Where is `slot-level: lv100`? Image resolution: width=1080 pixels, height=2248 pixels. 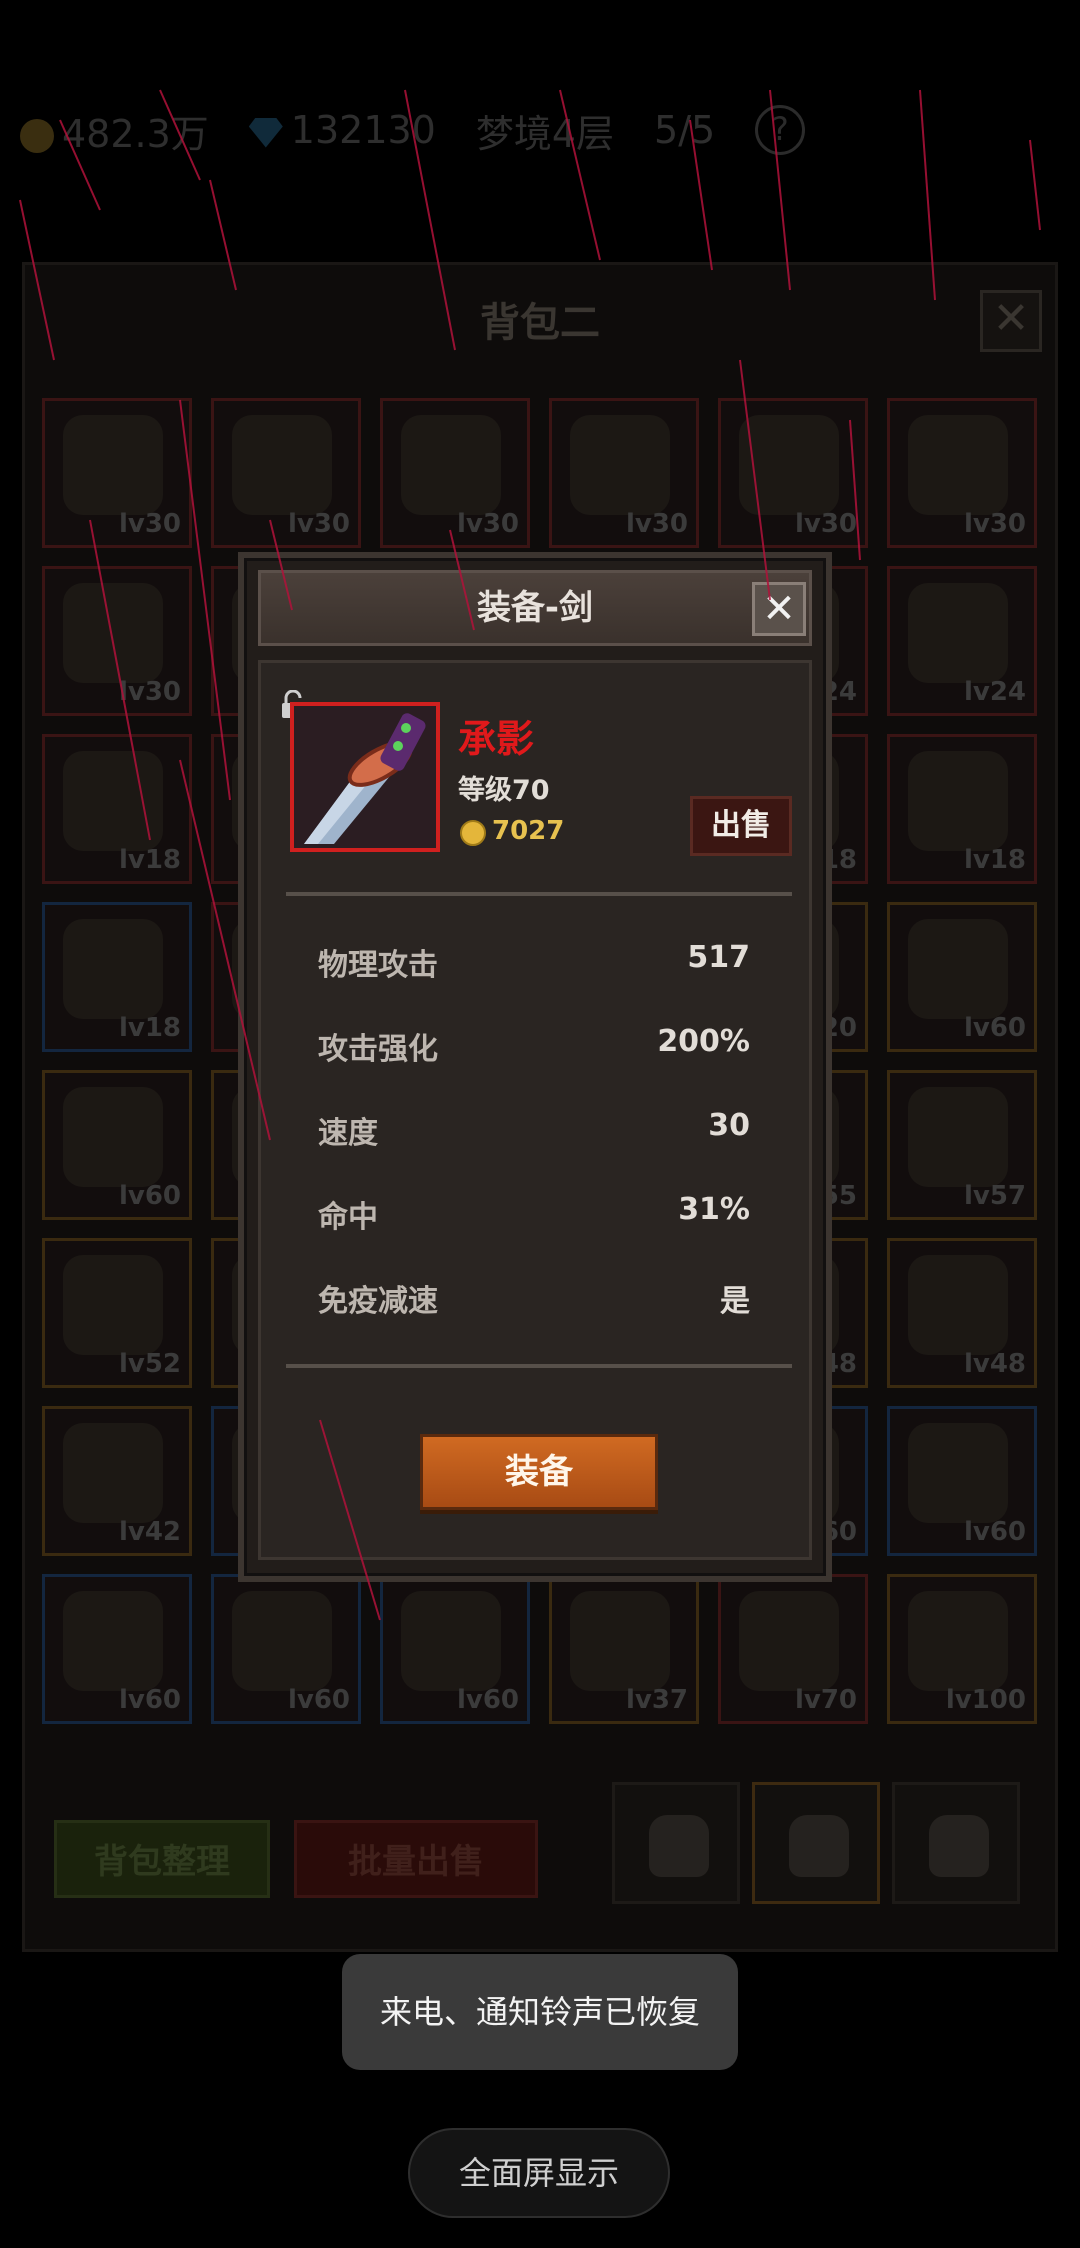
slot-level: lv100 is located at coordinates (985, 1700).